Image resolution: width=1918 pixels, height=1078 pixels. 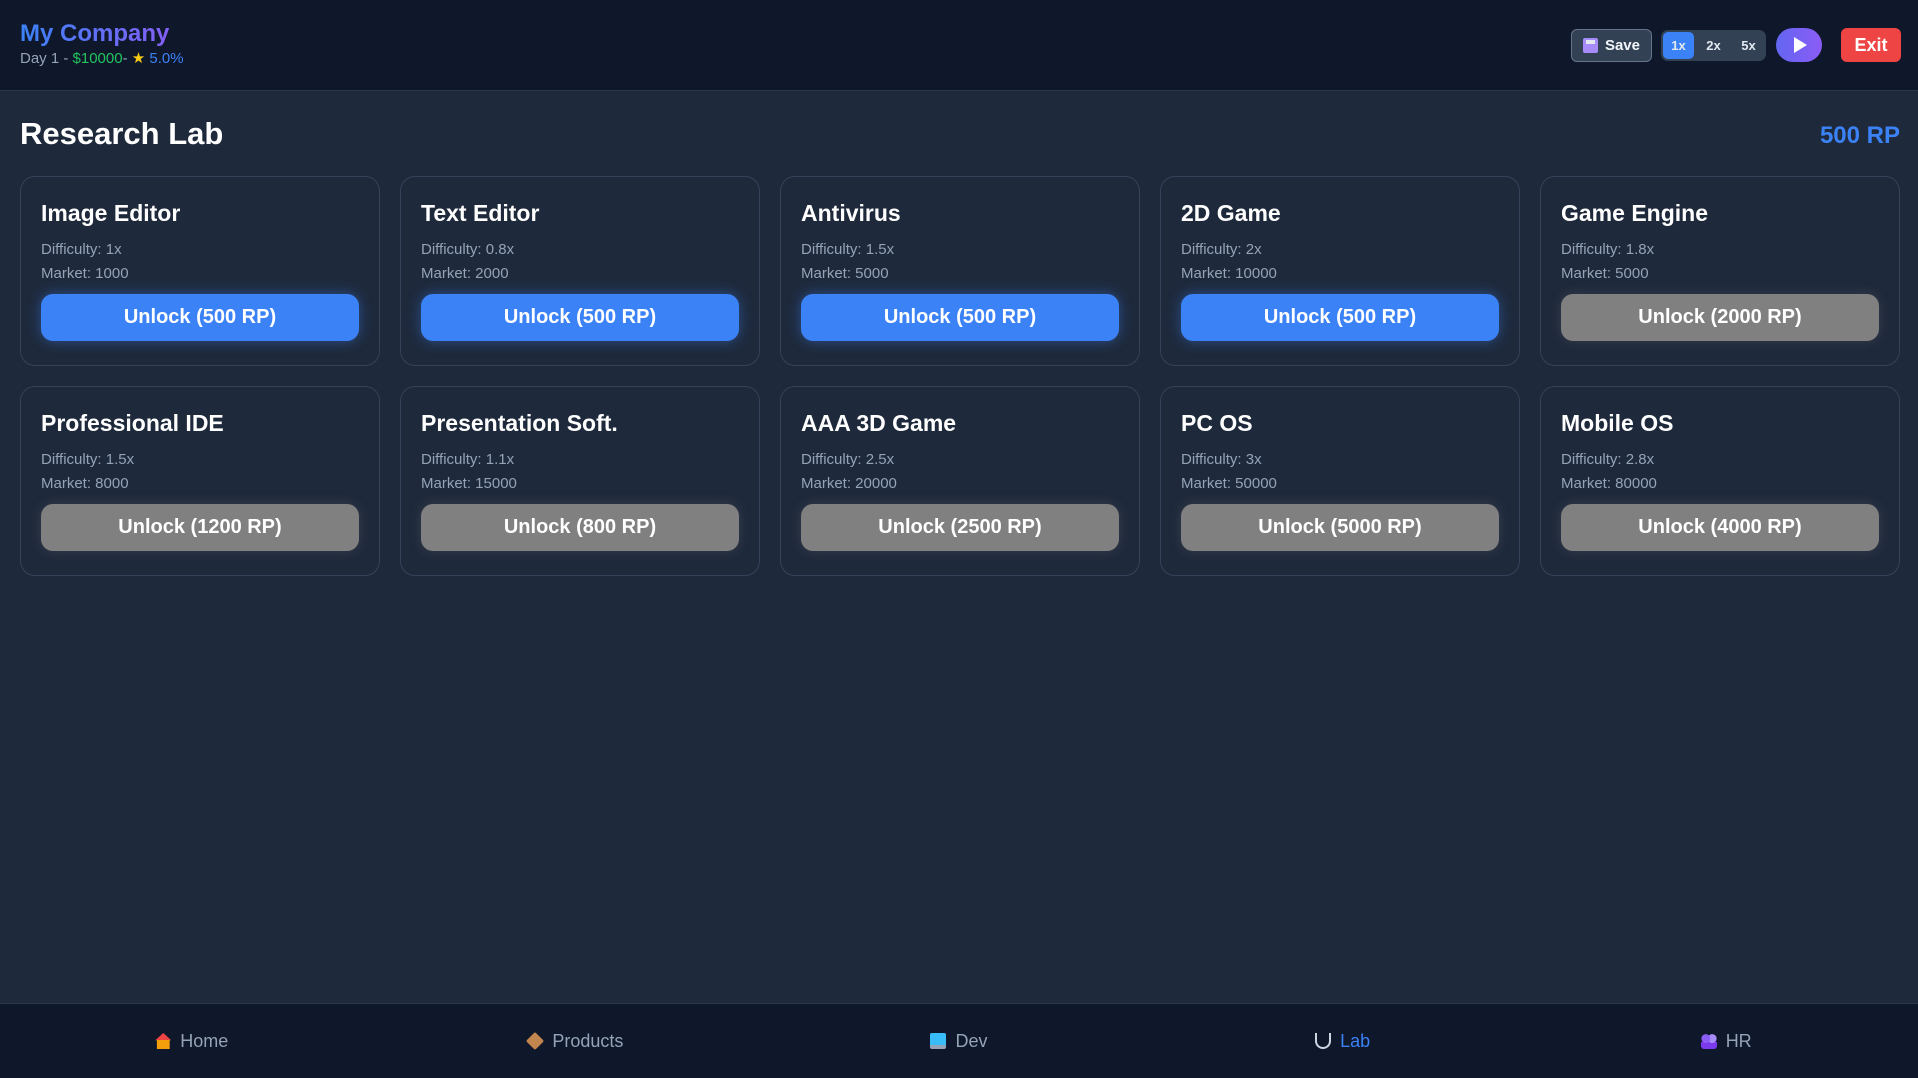 What do you see at coordinates (879, 423) in the screenshot?
I see `research-name: AAA 3D Game` at bounding box center [879, 423].